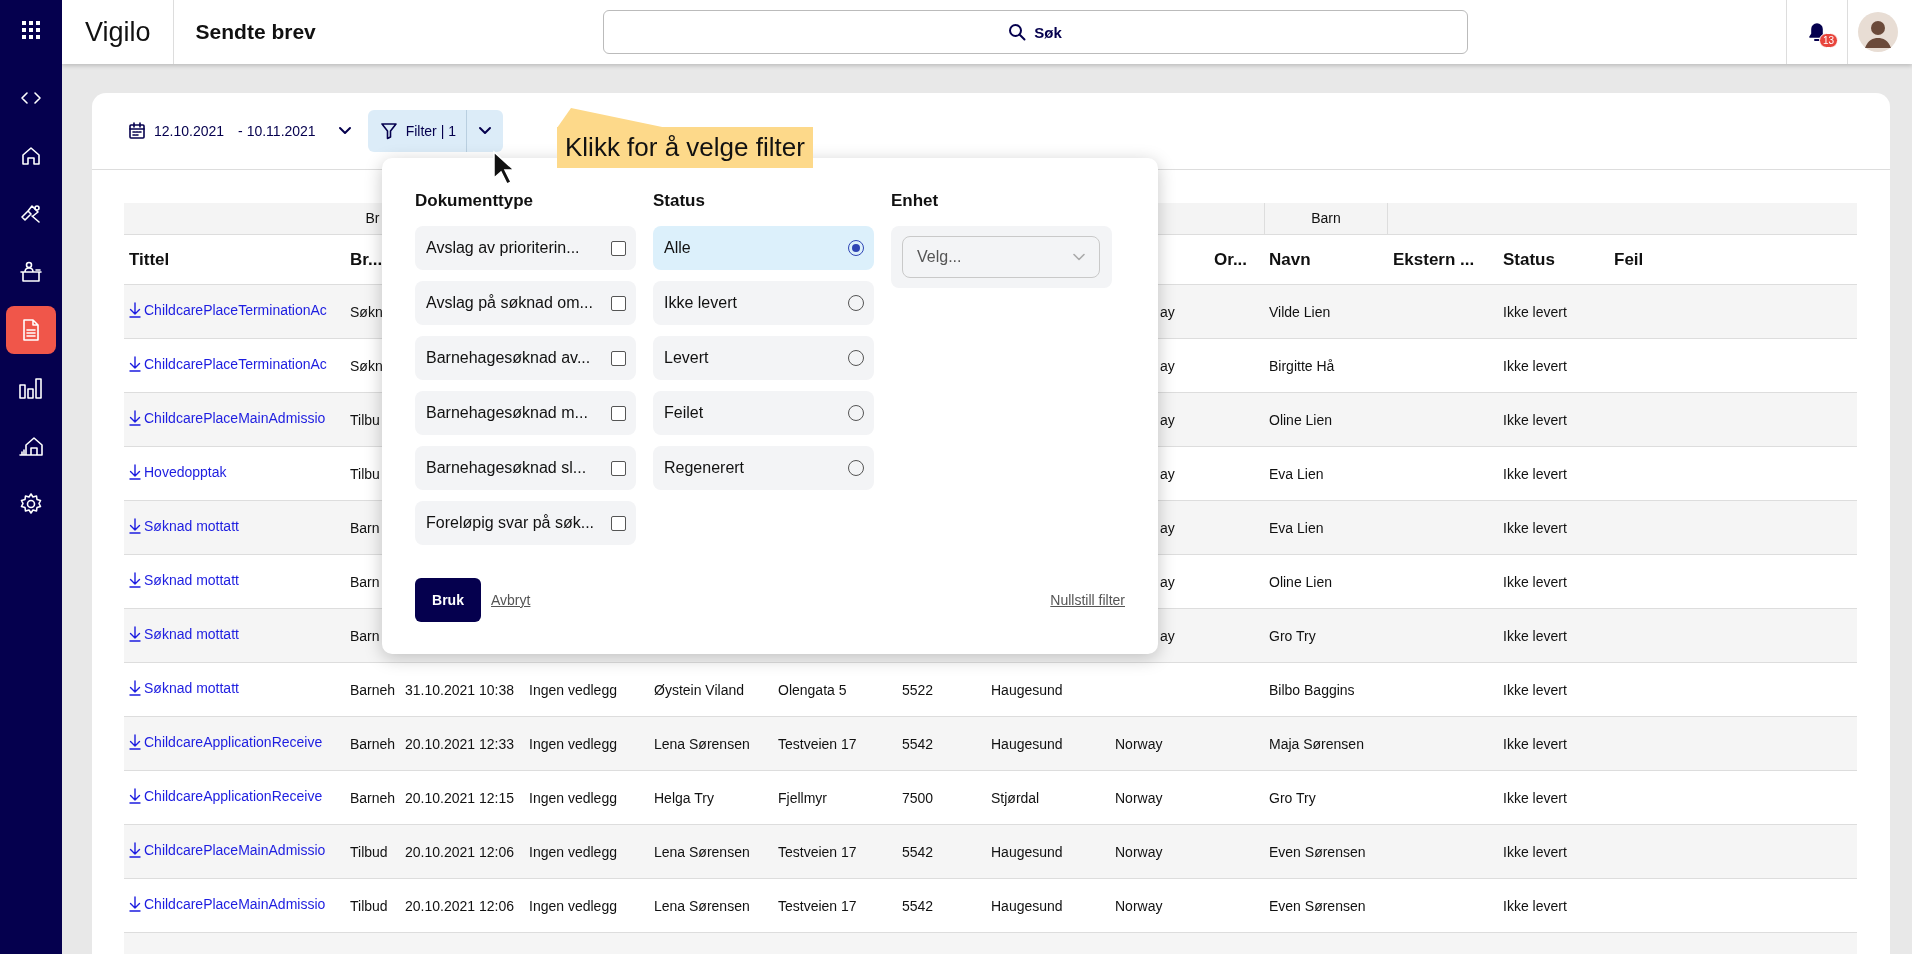 This screenshot has width=1912, height=954. I want to click on reset-filter-link: Nullstill filter, so click(1087, 600).